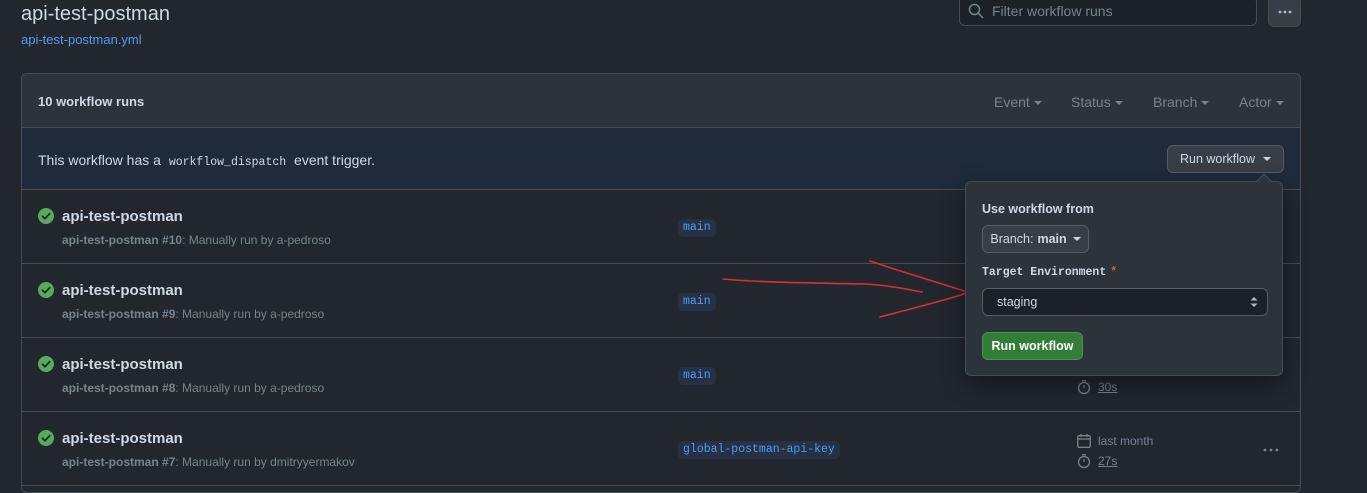  What do you see at coordinates (1012, 239) in the screenshot?
I see `branch-prefix: Branch:` at bounding box center [1012, 239].